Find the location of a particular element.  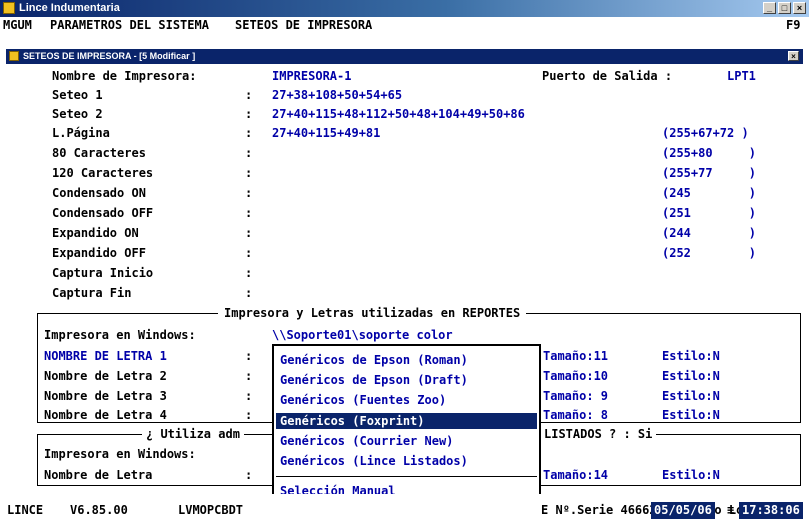

popup-option: Genéricos (Fuentes Zoo) is located at coordinates (363, 400).